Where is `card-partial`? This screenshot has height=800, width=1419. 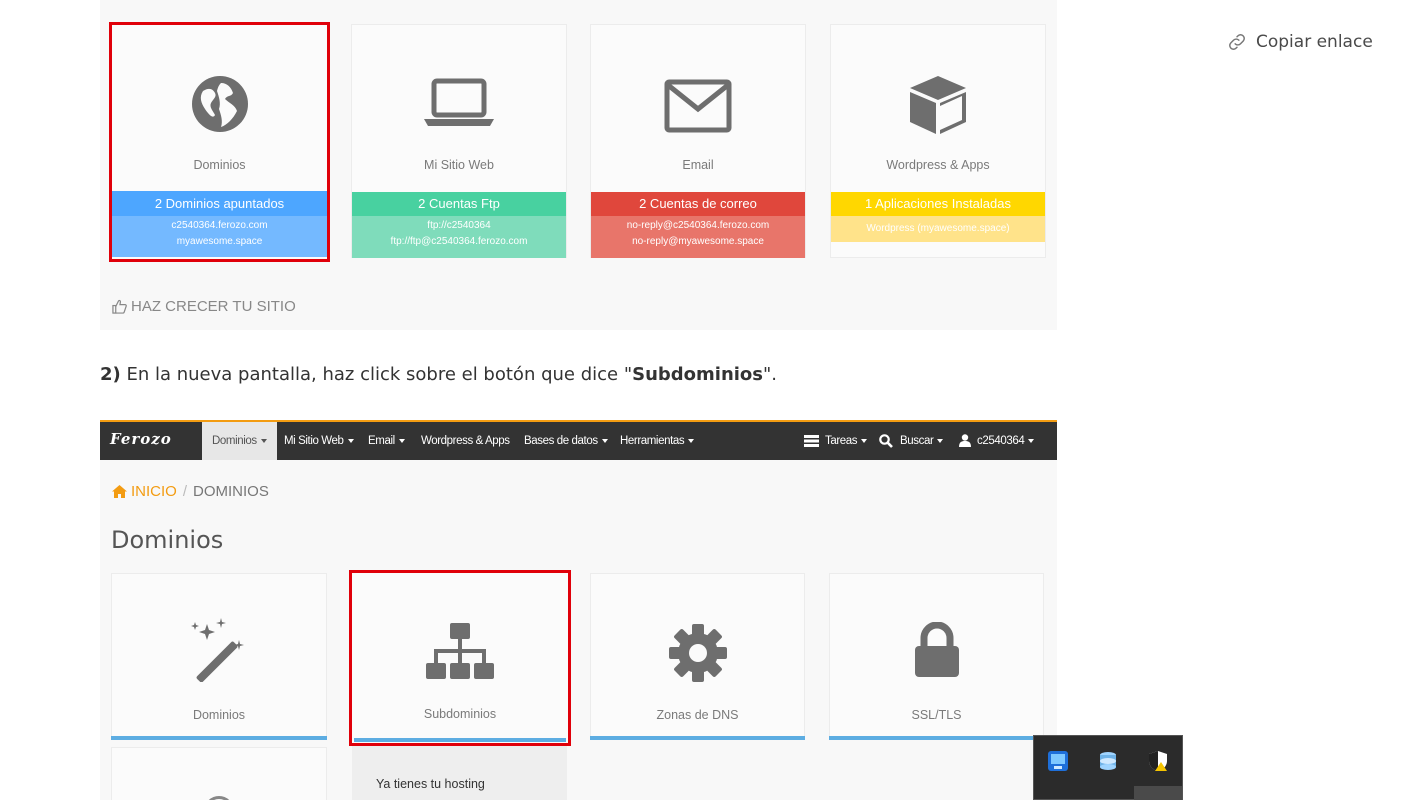 card-partial is located at coordinates (219, 773).